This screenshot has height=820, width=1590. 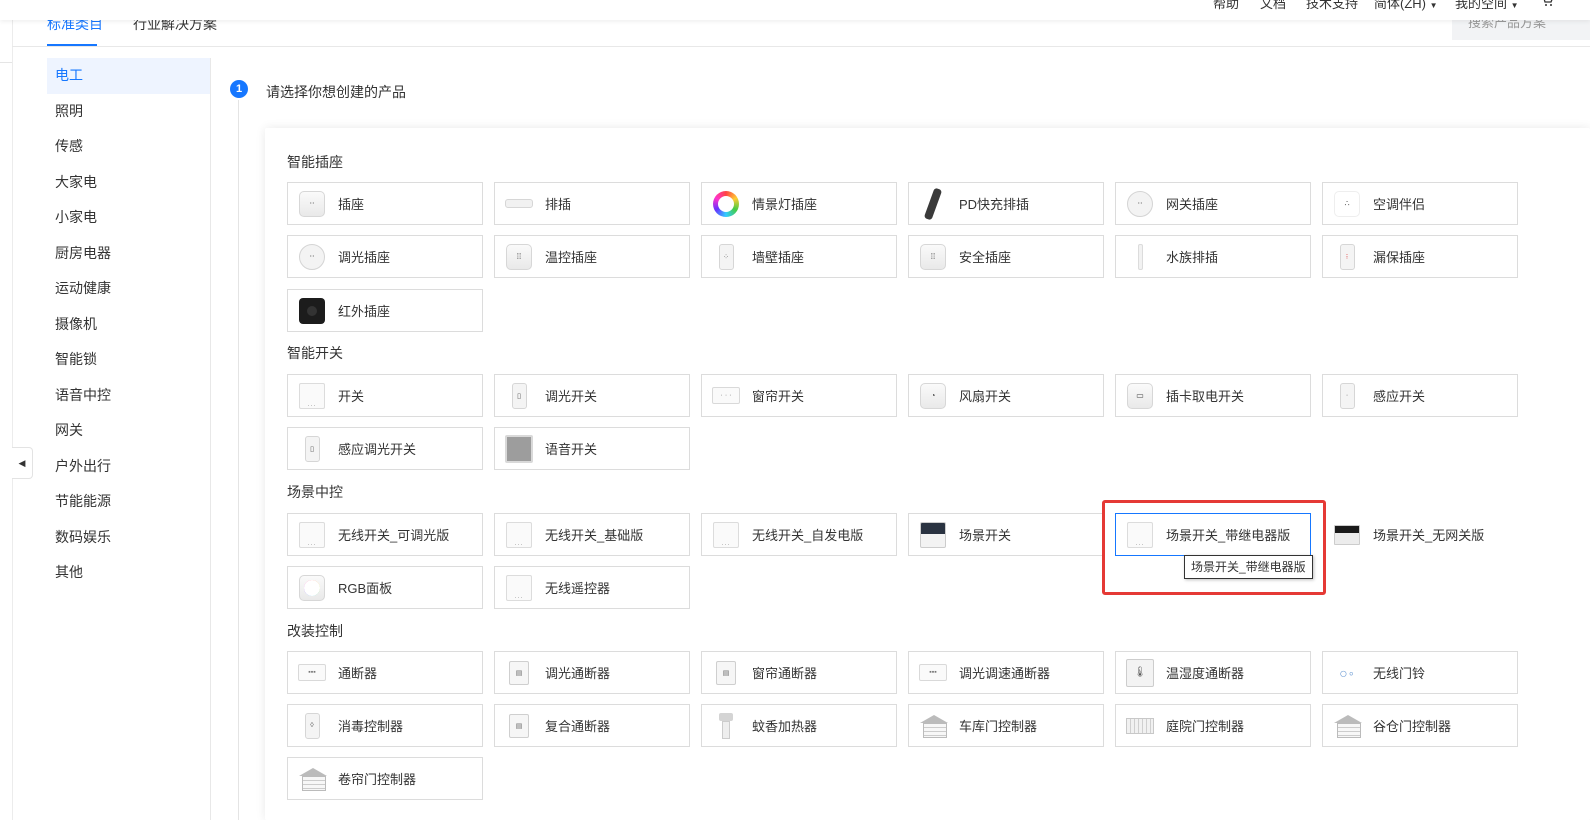 What do you see at coordinates (22, 463) in the screenshot?
I see `sidebar-collapse-button: ◀` at bounding box center [22, 463].